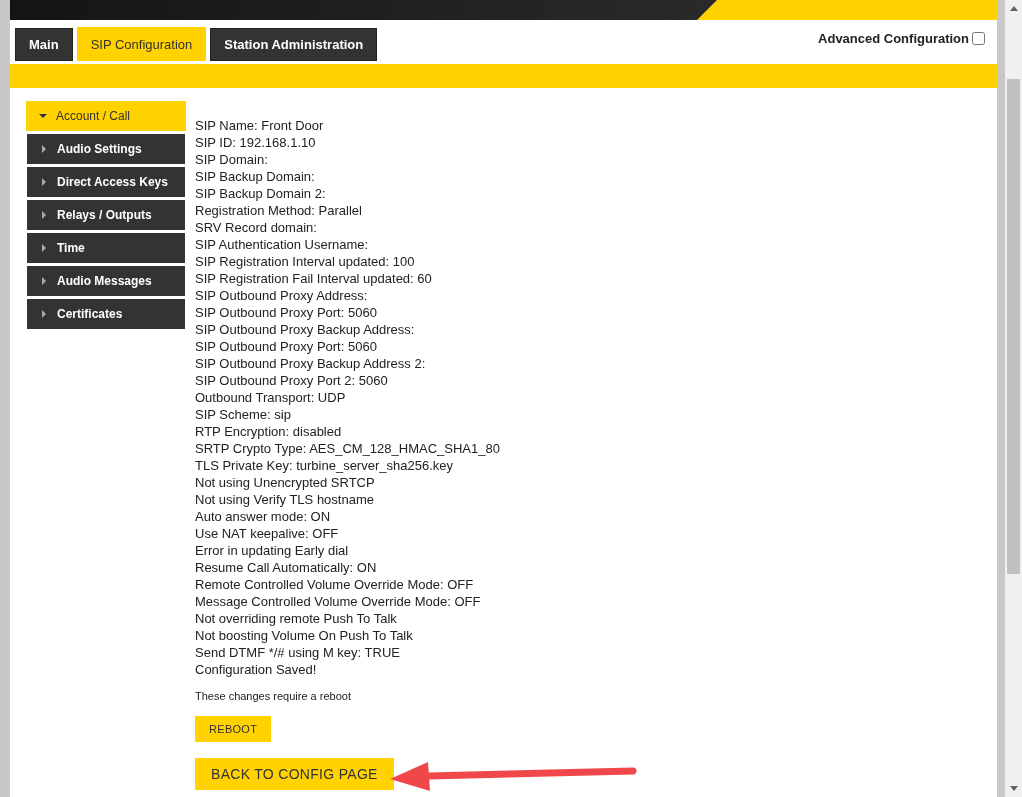 The image size is (1022, 797). Describe the element at coordinates (256, 669) in the screenshot. I see `status-message: Configuration Saved!` at that location.